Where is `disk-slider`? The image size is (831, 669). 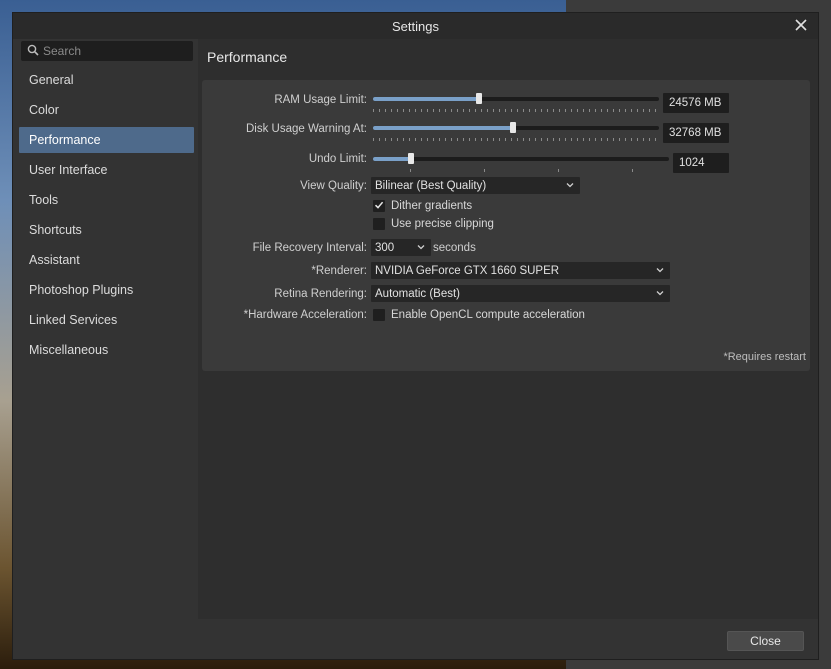 disk-slider is located at coordinates (516, 130).